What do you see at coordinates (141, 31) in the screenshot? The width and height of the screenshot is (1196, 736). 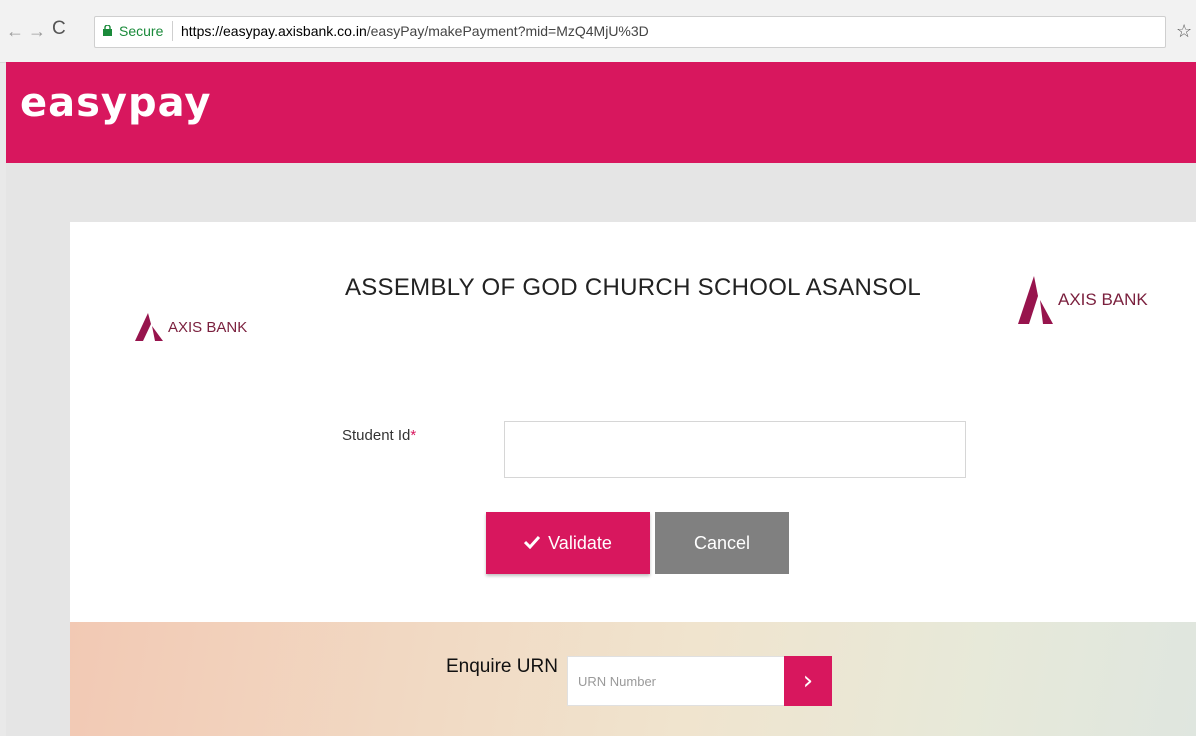 I see `secure-label: Secure` at bounding box center [141, 31].